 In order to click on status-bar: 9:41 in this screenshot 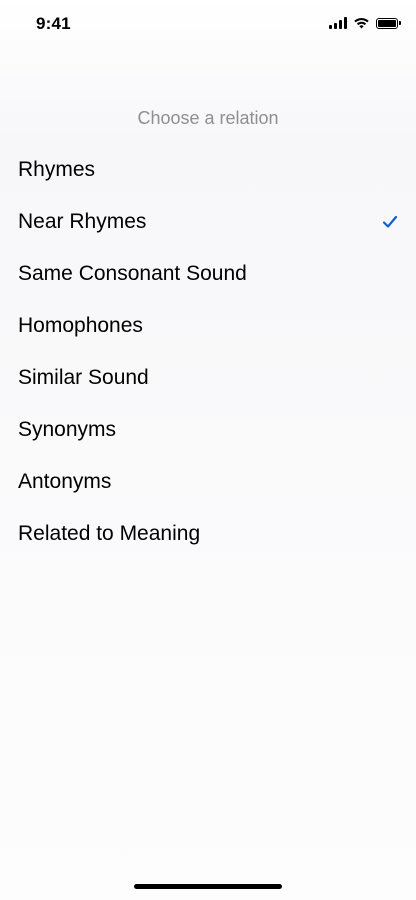, I will do `click(208, 25)`.